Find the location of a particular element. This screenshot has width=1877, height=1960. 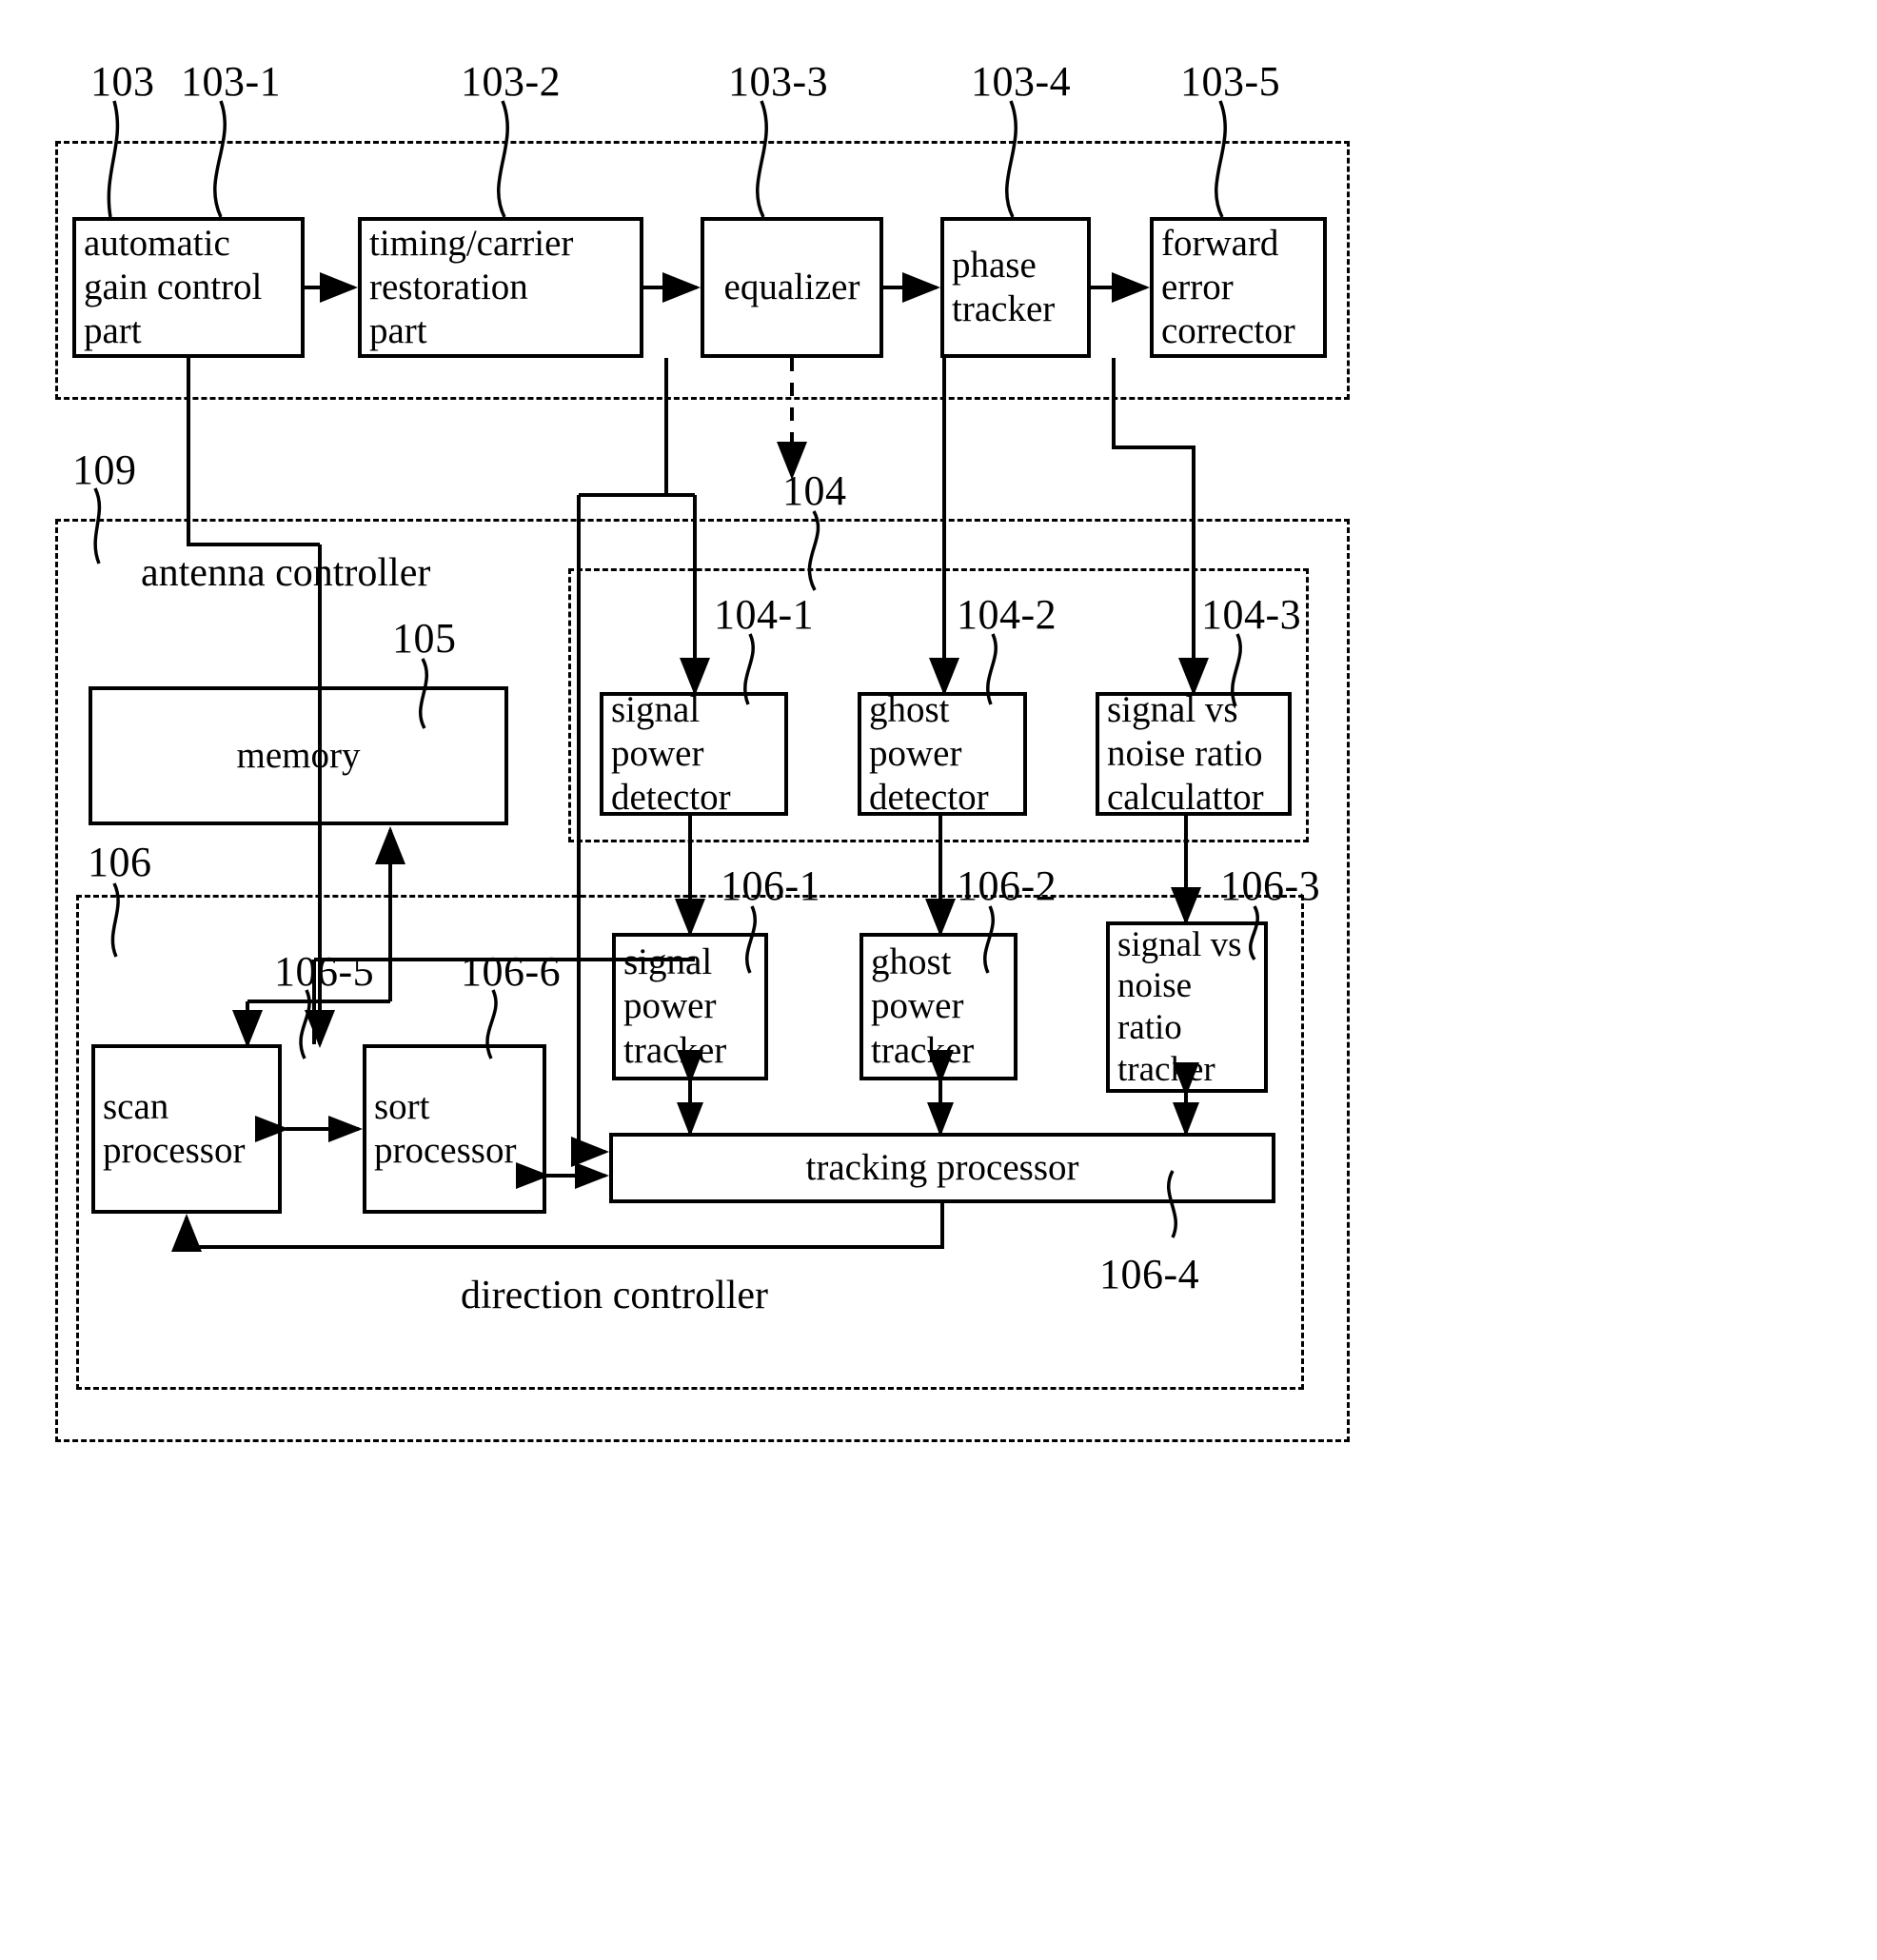

block-label: signal power tracker is located at coordinates (675, 1006).